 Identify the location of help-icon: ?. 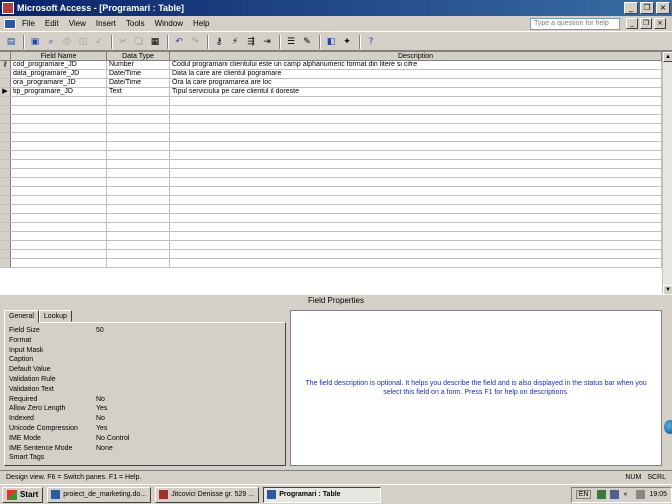
(371, 42).